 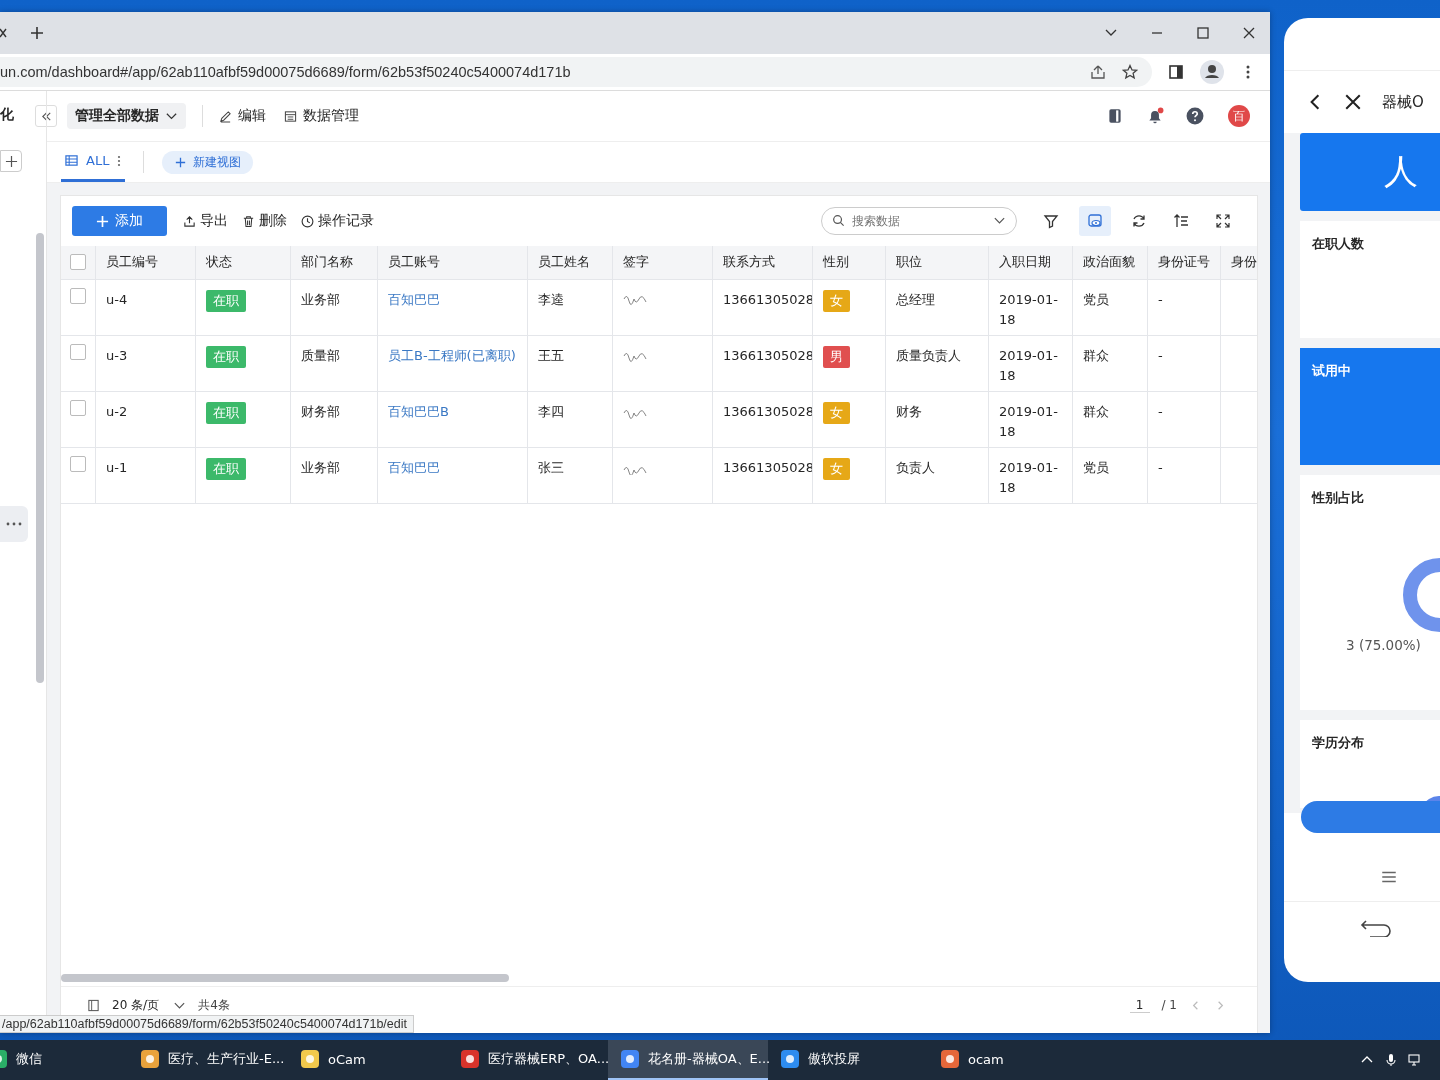 What do you see at coordinates (663, 262) in the screenshot?
I see `column-header: 签字` at bounding box center [663, 262].